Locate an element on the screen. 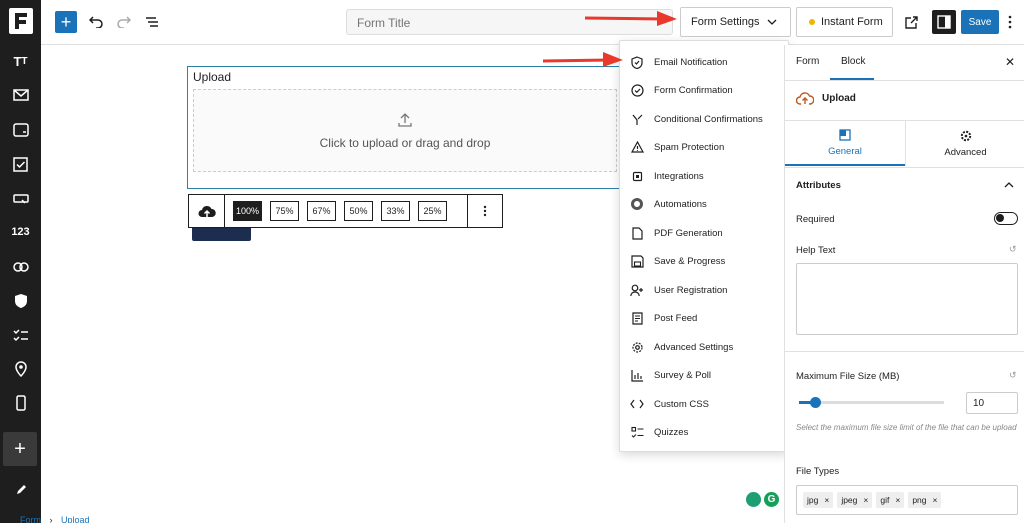 The image size is (1024, 523). menu-item-spam-protection: Spam Protection is located at coordinates (705, 147).